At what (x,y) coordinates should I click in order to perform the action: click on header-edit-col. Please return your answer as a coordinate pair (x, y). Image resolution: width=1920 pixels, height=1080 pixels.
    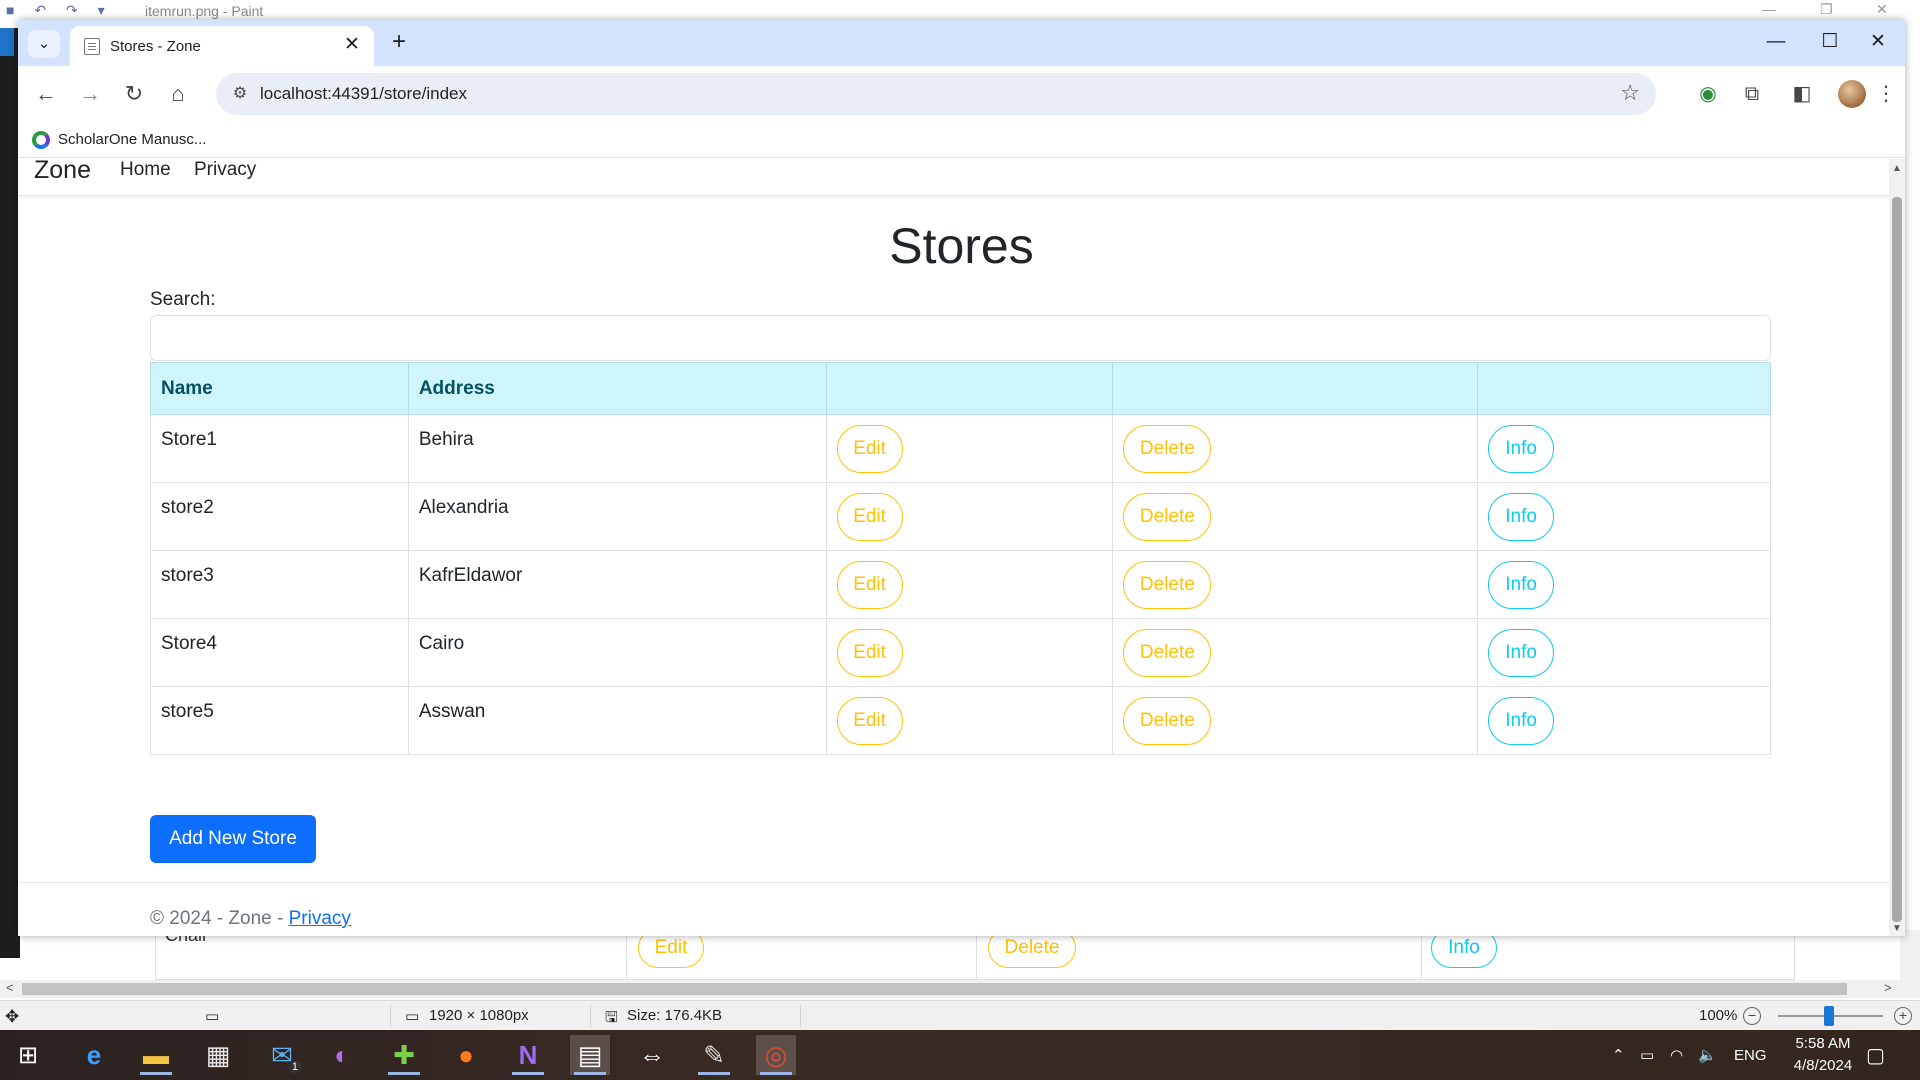
    Looking at the image, I should click on (969, 388).